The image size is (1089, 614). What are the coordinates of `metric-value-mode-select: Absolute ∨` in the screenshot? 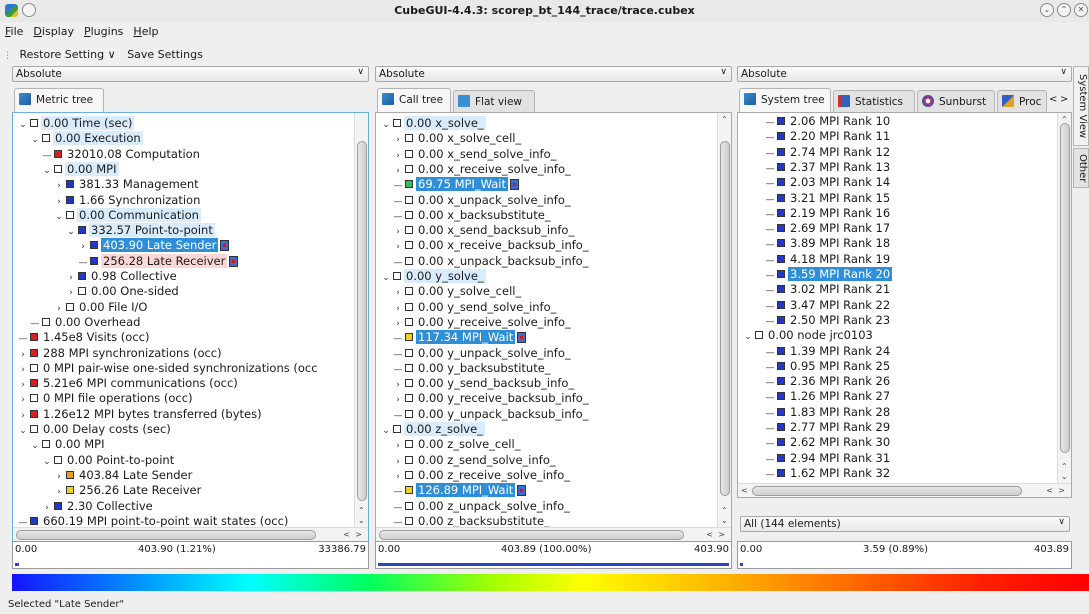 It's located at (190, 74).